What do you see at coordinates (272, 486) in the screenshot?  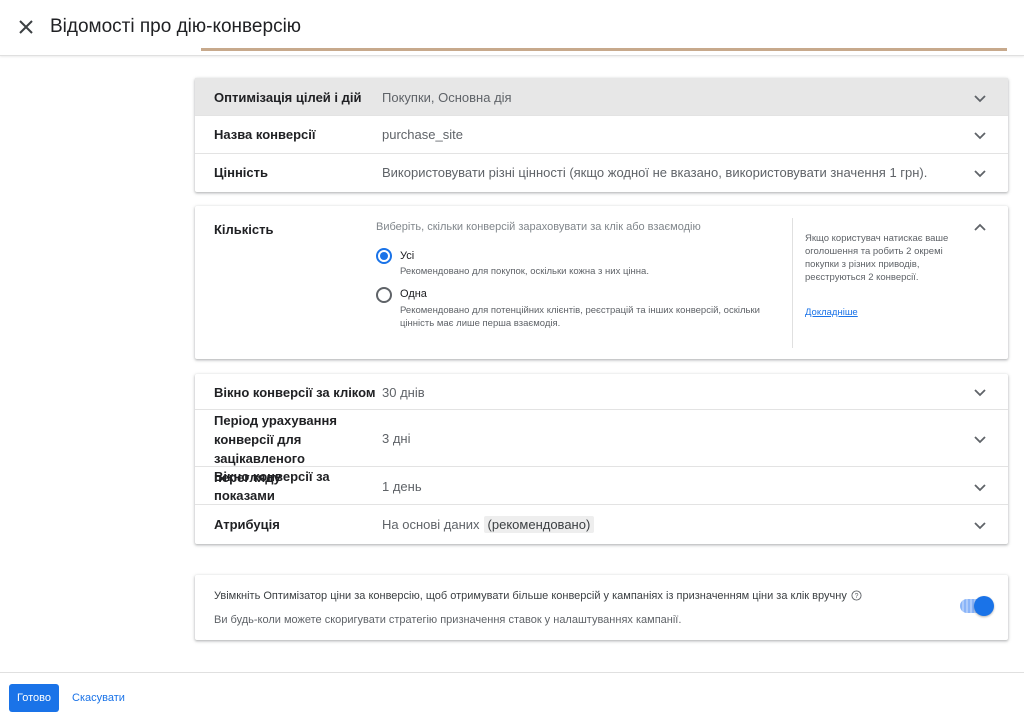 I see `row-label: Вікно конверсії за показами` at bounding box center [272, 486].